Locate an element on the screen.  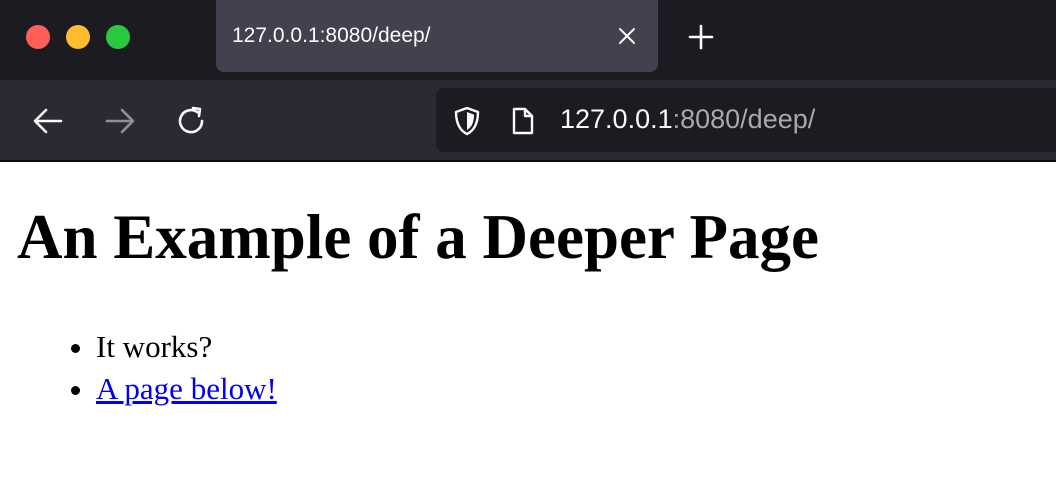
url-text: 127.0.0.1:8080/deep/ is located at coordinates (687, 119).